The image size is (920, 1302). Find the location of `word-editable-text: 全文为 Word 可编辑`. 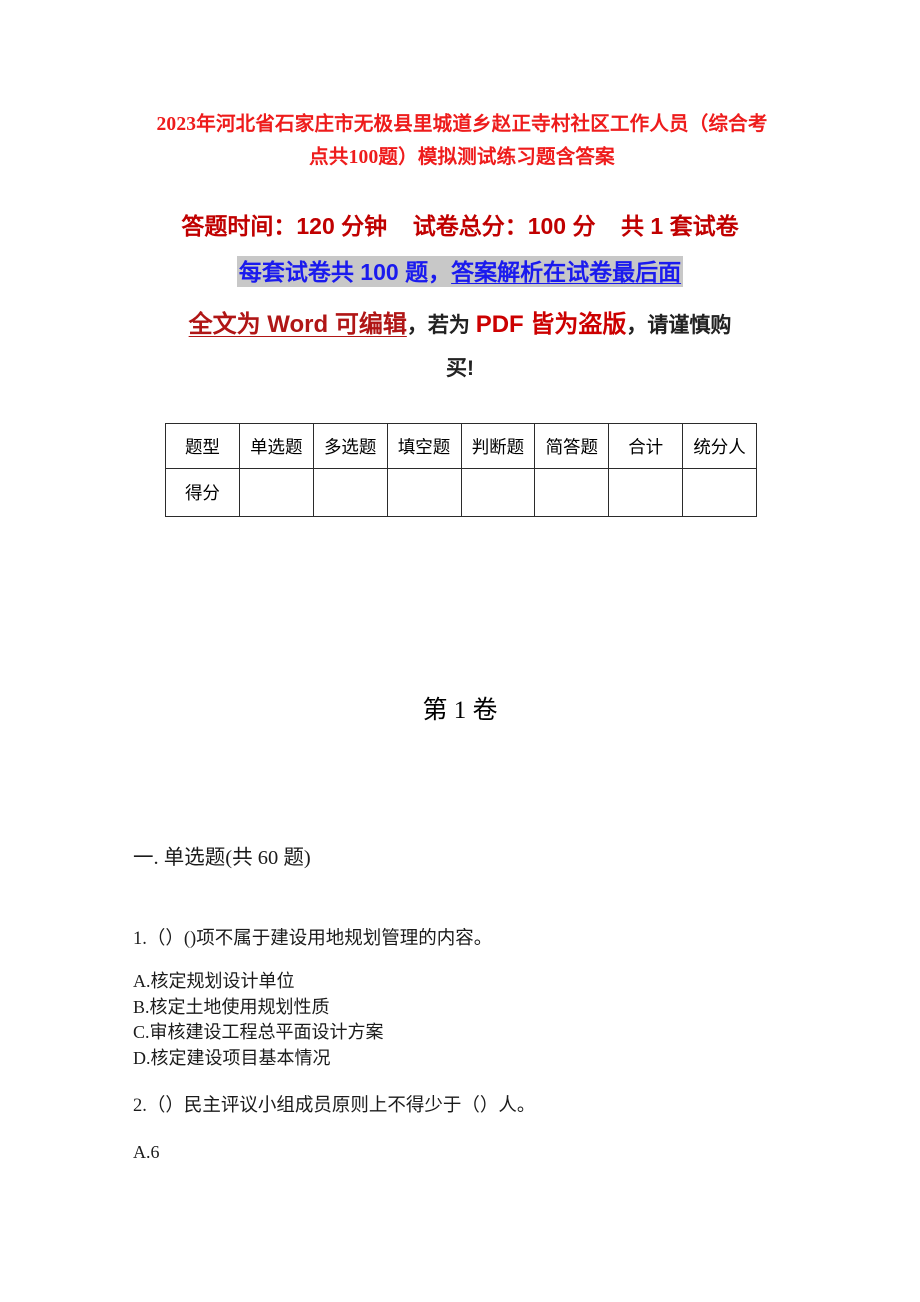

word-editable-text: 全文为 Word 可编辑 is located at coordinates (297, 324).